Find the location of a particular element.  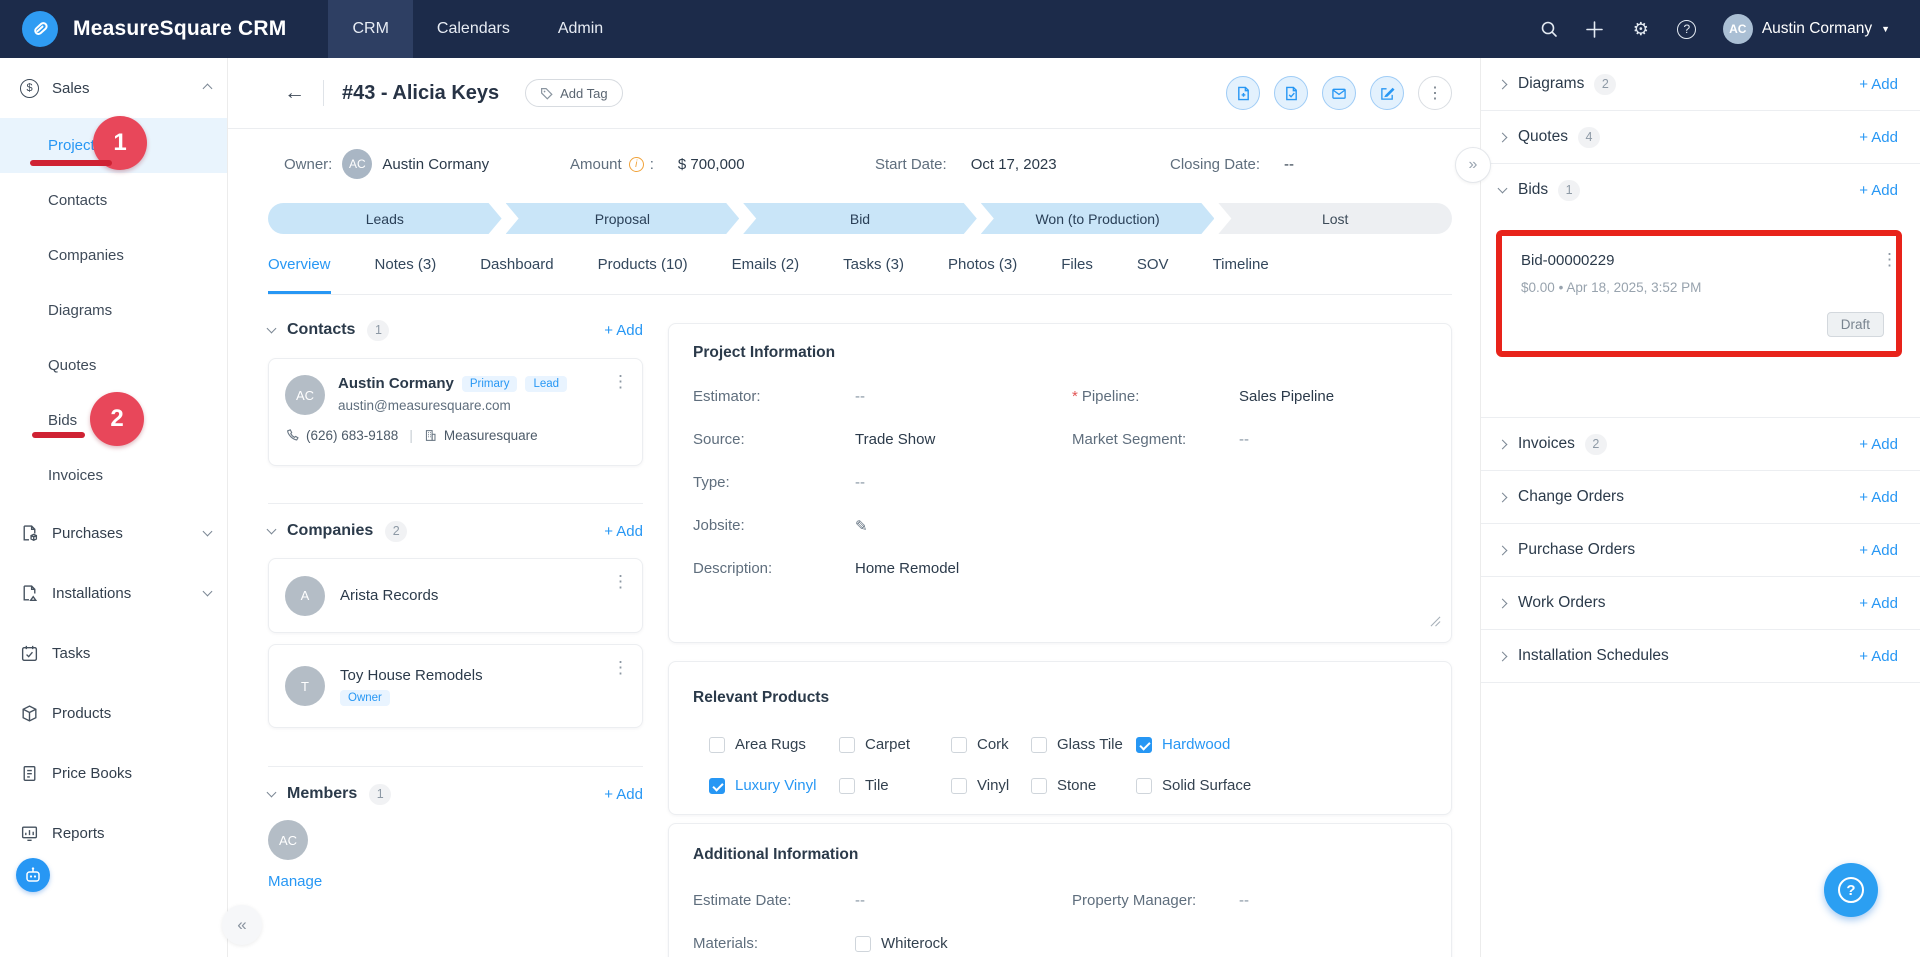

manage-members-link: Manage is located at coordinates (455, 881).